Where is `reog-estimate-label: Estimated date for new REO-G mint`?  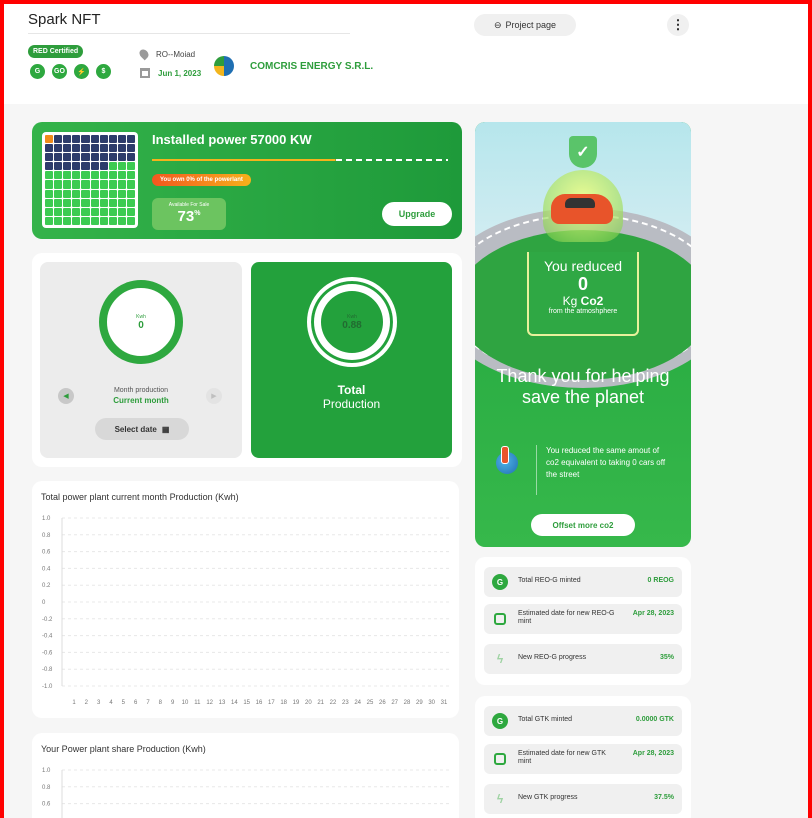 reog-estimate-label: Estimated date for new REO-G mint is located at coordinates (566, 617).